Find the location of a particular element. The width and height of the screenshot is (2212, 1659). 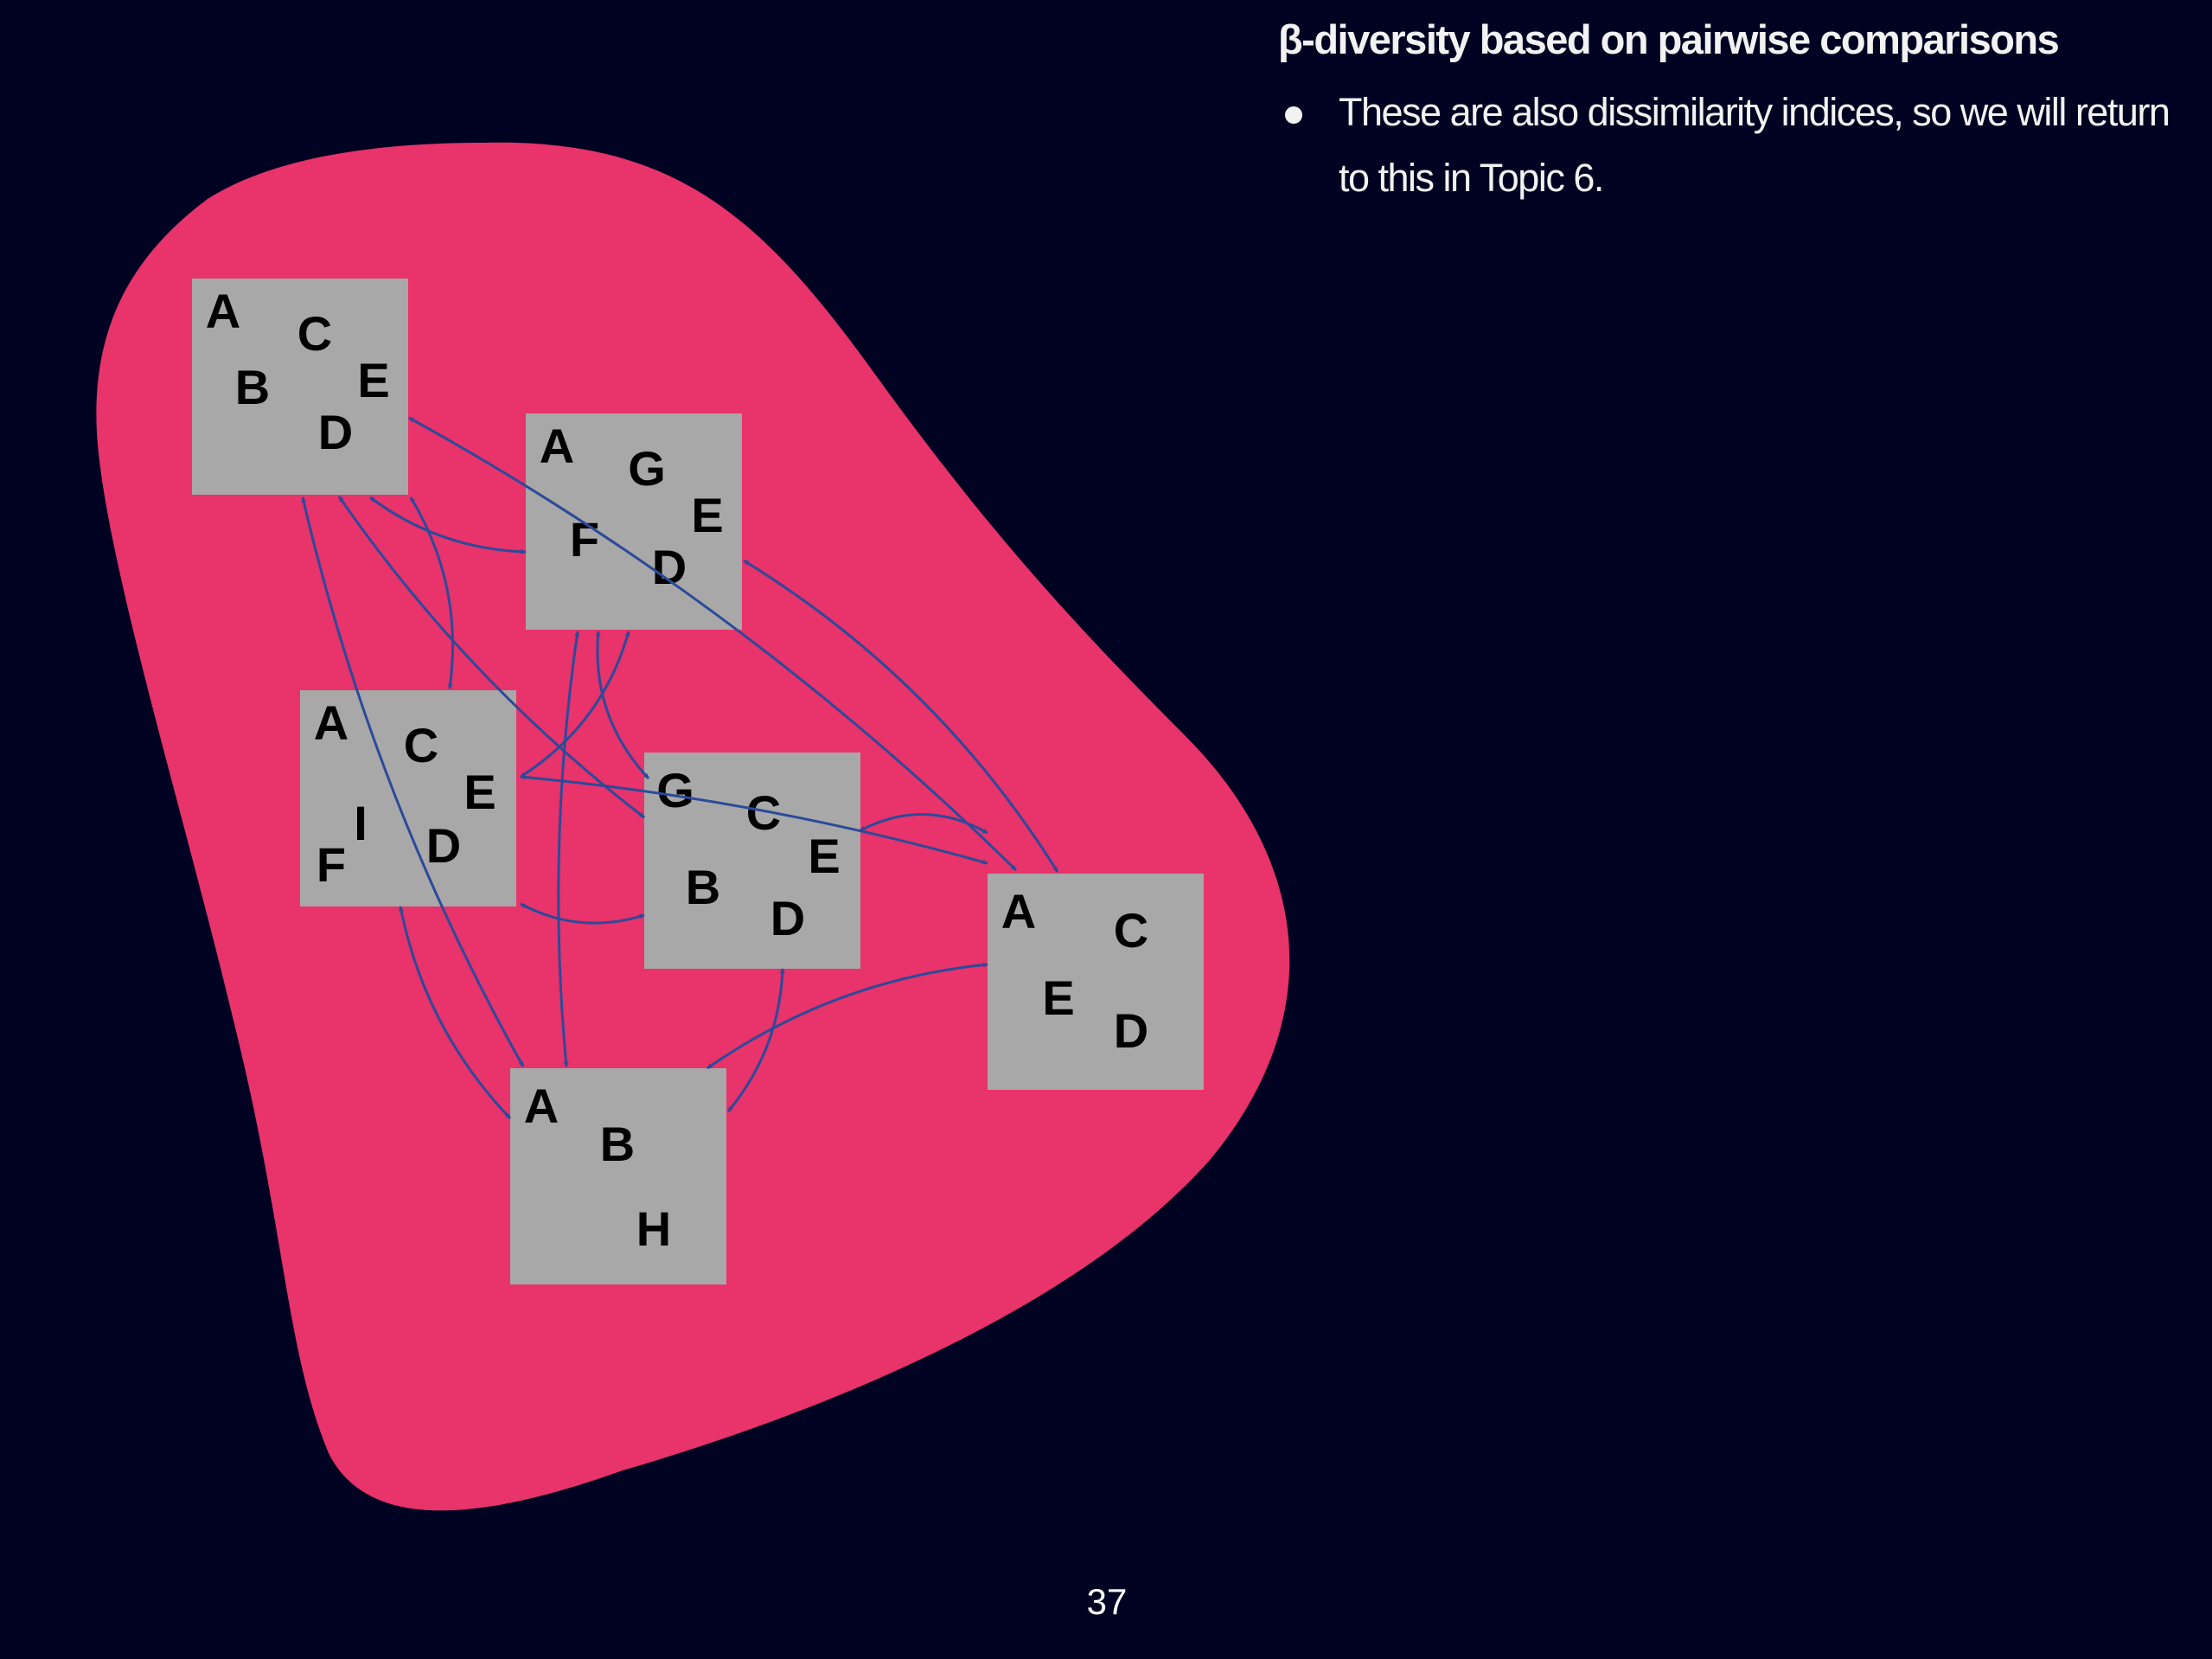

species-label: H is located at coordinates (653, 1229).